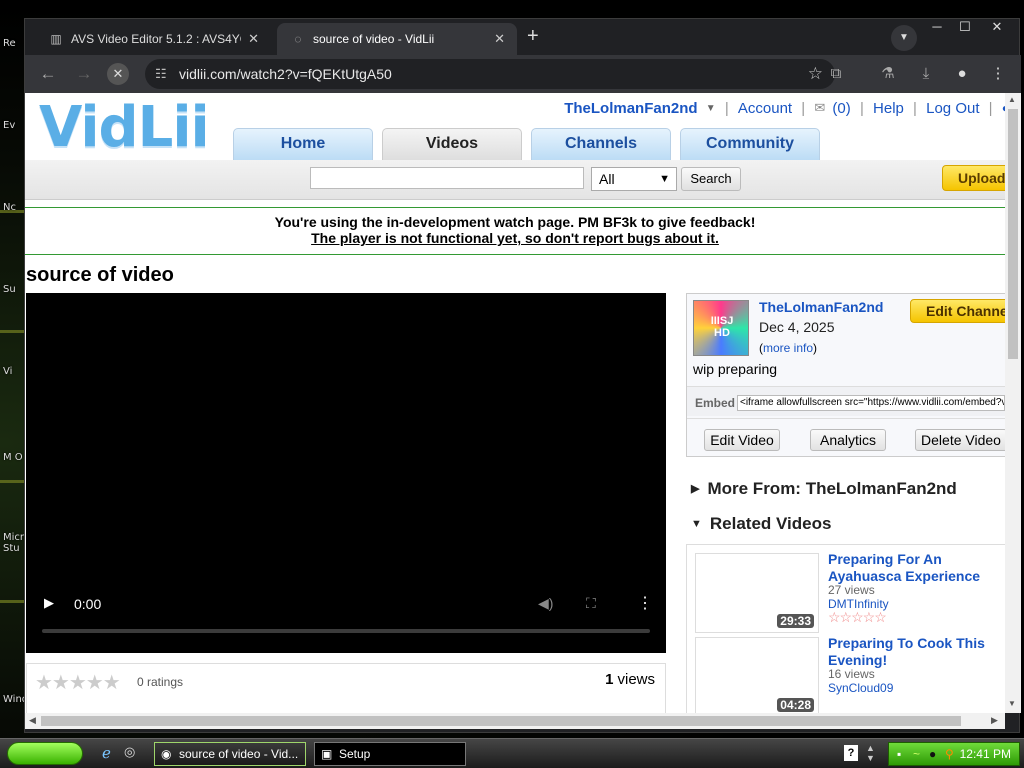 This screenshot has width=1024, height=768. I want to click on media-player-icon: ◎, so click(129, 752).